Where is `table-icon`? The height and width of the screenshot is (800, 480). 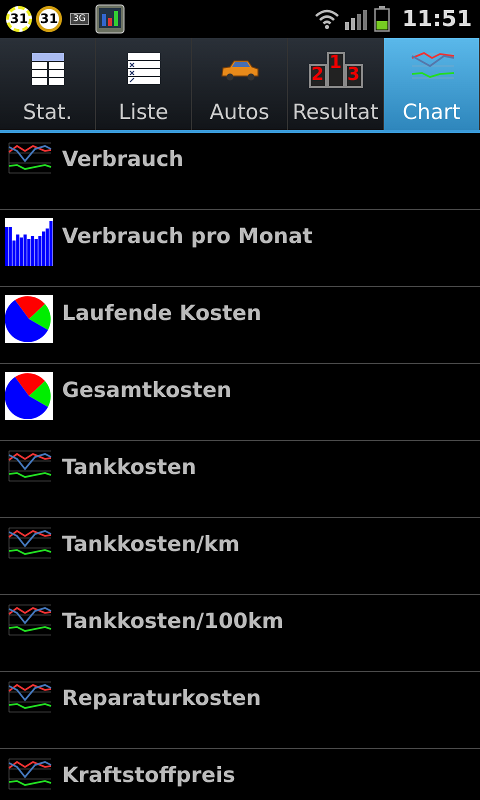 table-icon is located at coordinates (47, 69).